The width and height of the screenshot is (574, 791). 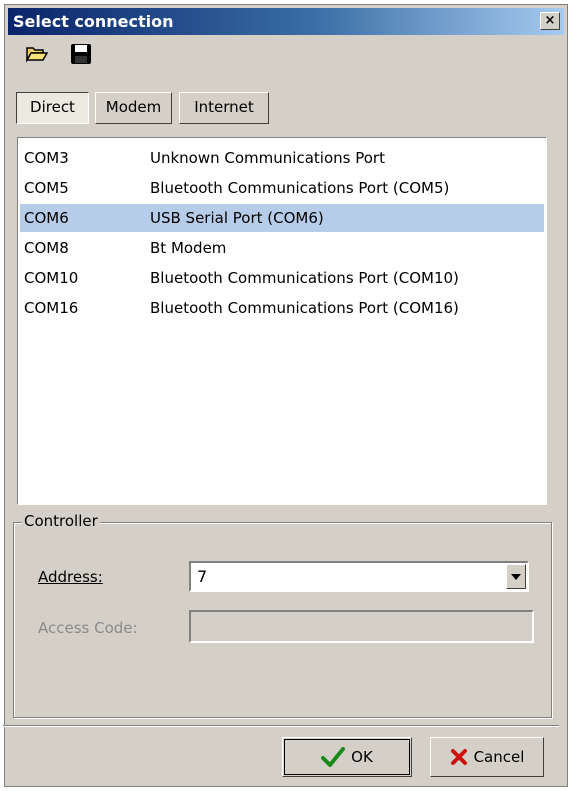 What do you see at coordinates (333, 757) in the screenshot?
I see `check-icon` at bounding box center [333, 757].